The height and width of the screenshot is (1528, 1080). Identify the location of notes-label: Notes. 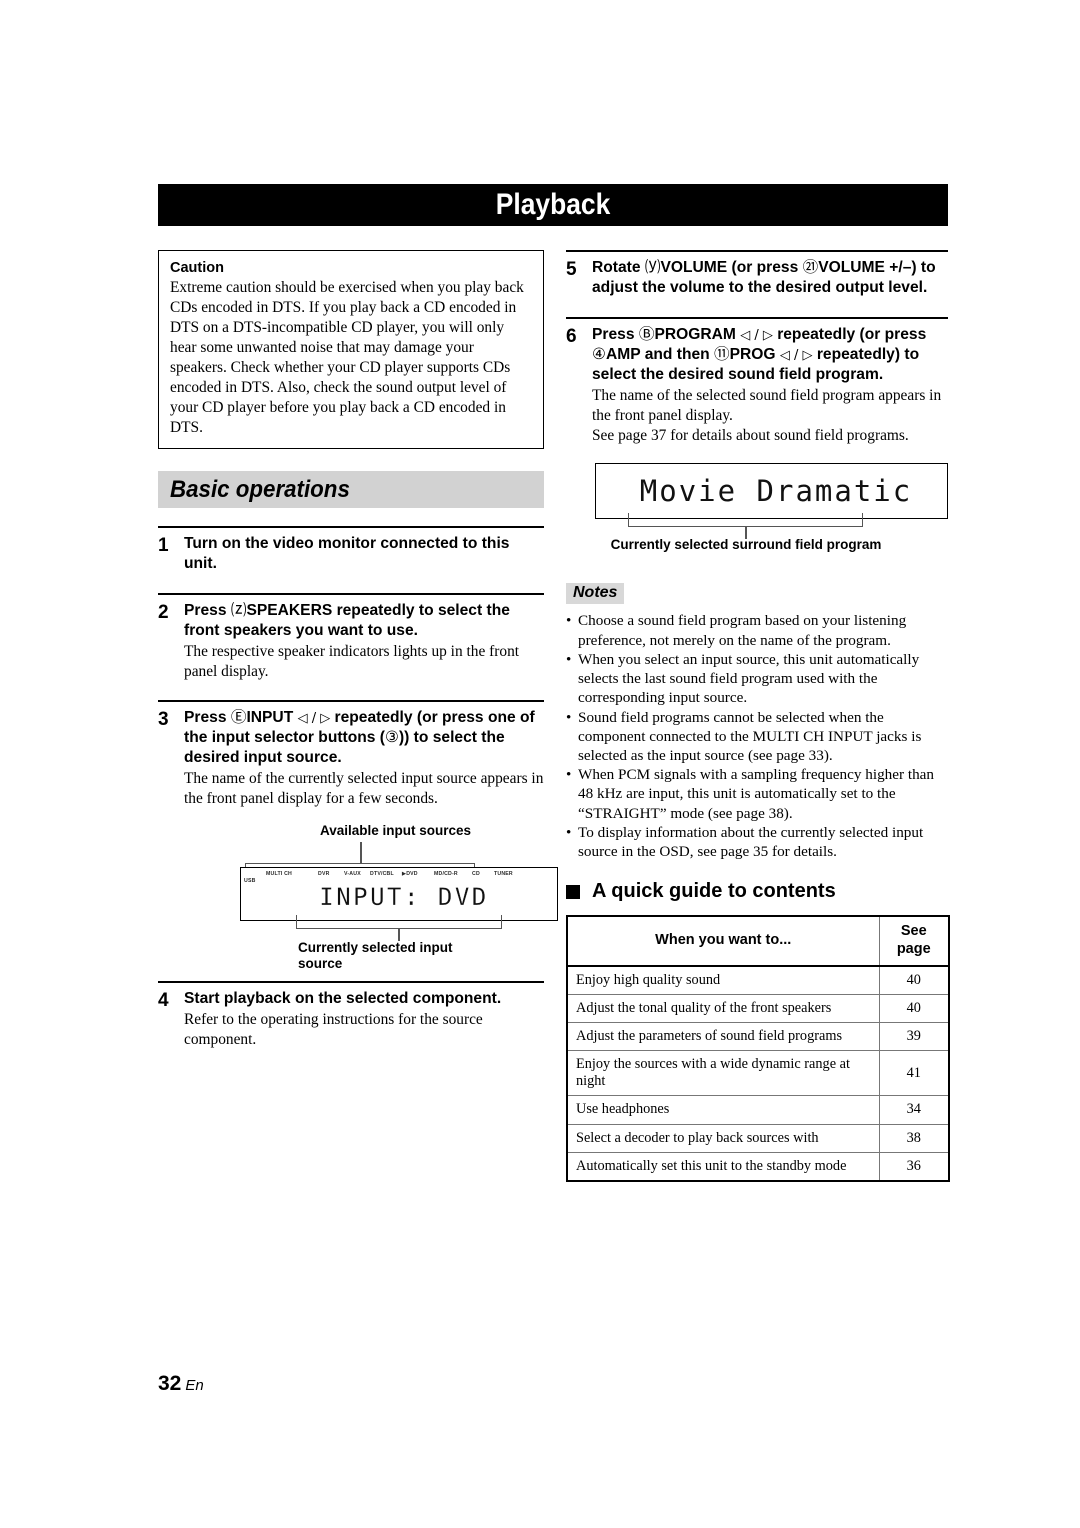
(595, 594).